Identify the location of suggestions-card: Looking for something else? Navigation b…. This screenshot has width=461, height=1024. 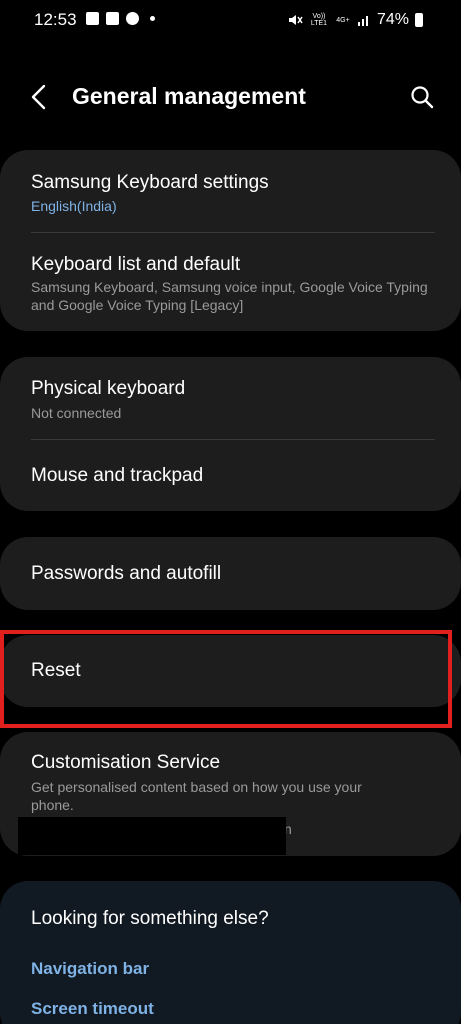
(230, 952).